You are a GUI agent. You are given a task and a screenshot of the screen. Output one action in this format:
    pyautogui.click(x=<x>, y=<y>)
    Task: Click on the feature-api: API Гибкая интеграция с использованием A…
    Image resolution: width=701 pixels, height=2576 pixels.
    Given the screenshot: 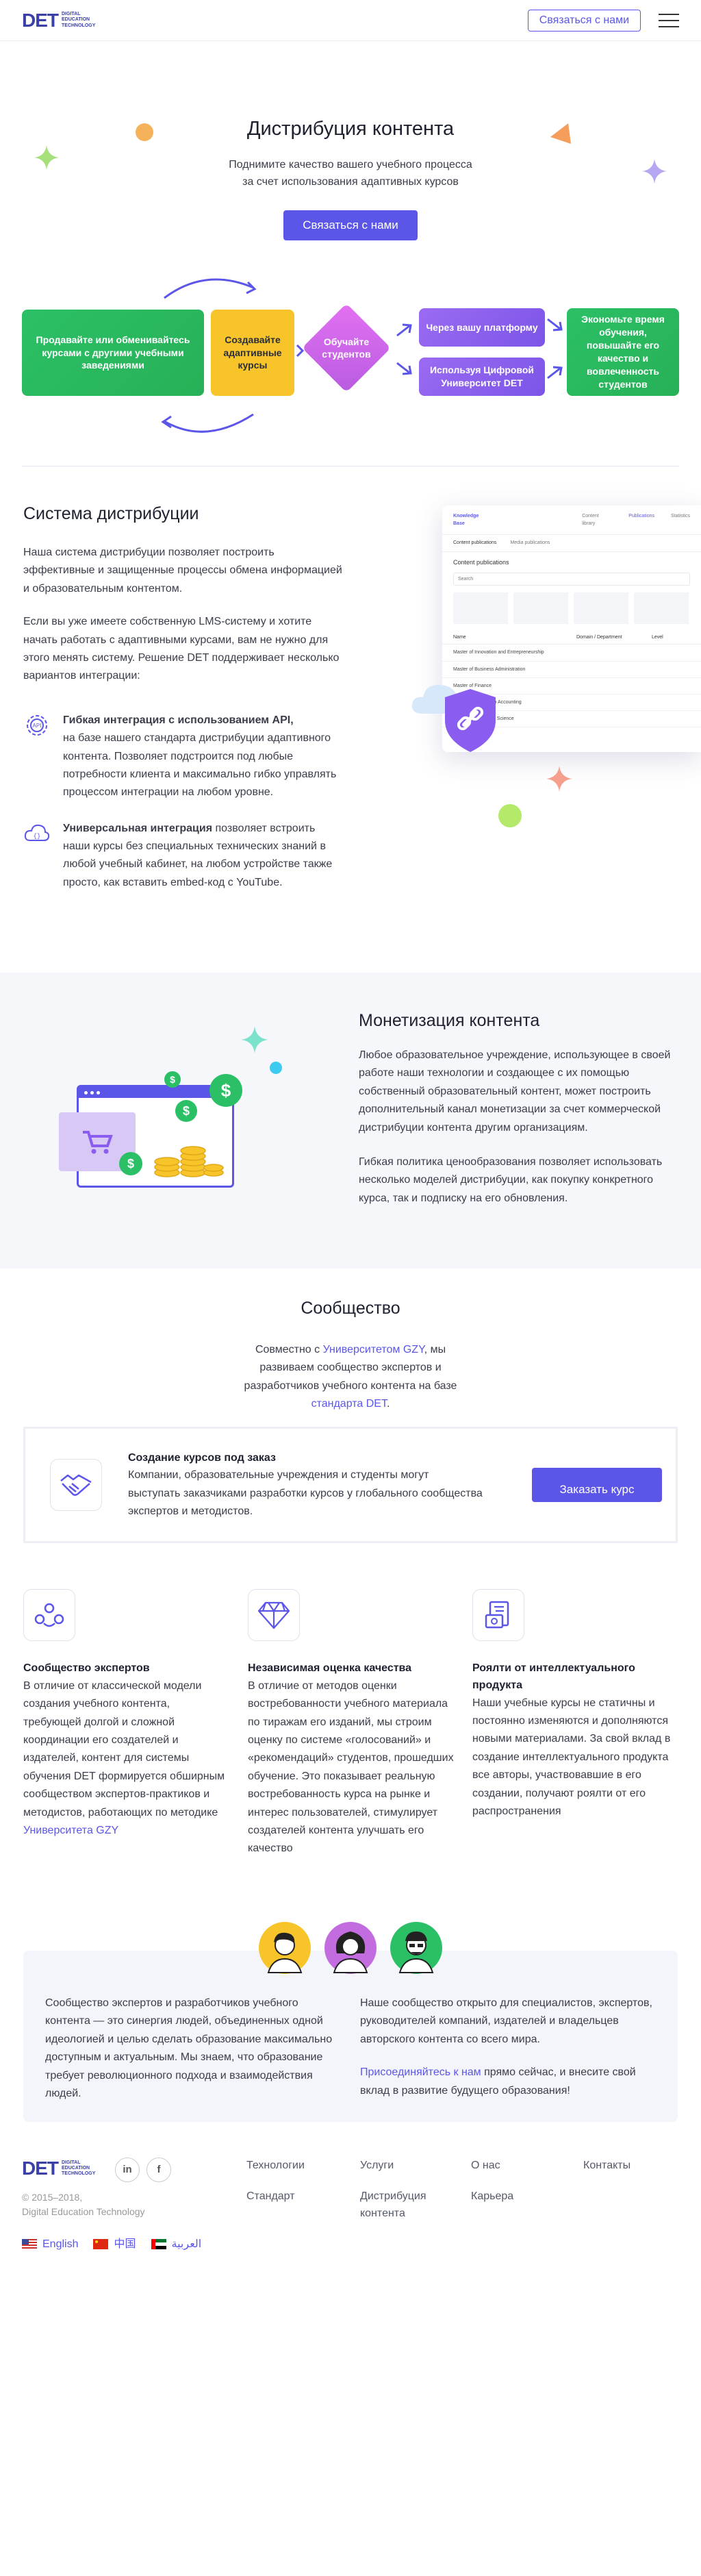 What is the action you would take?
    pyautogui.click(x=184, y=757)
    